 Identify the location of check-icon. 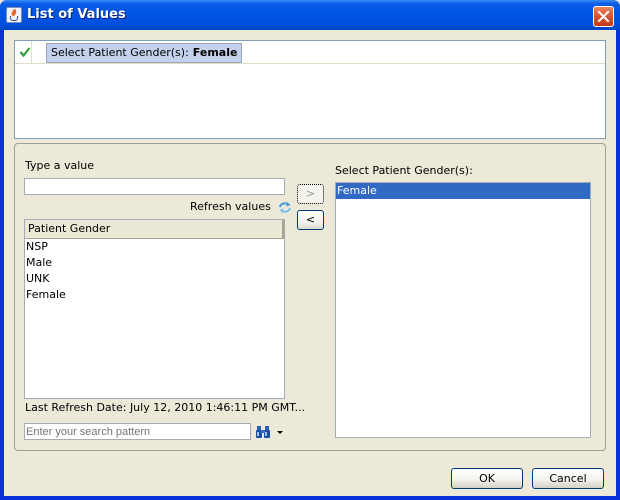
(25, 52).